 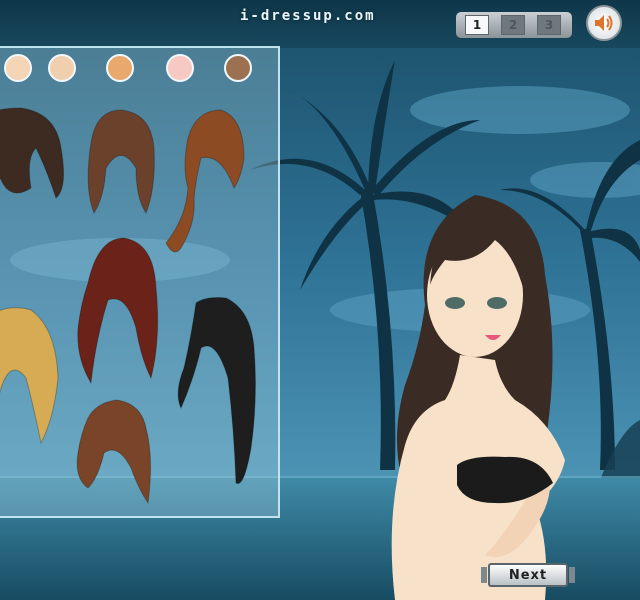 What do you see at coordinates (308, 16) in the screenshot?
I see `site-logo: i-dressup.com` at bounding box center [308, 16].